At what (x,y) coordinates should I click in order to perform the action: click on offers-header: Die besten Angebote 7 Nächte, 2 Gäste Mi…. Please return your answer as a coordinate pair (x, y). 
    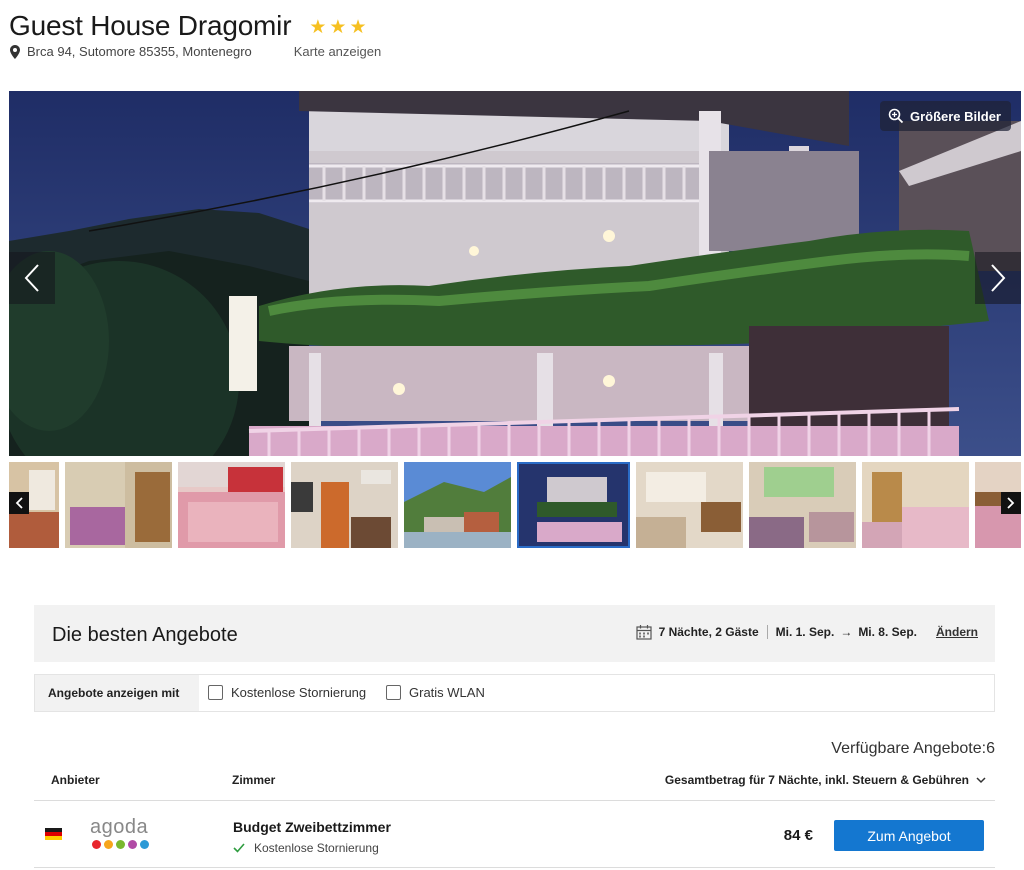
    Looking at the image, I should click on (514, 633).